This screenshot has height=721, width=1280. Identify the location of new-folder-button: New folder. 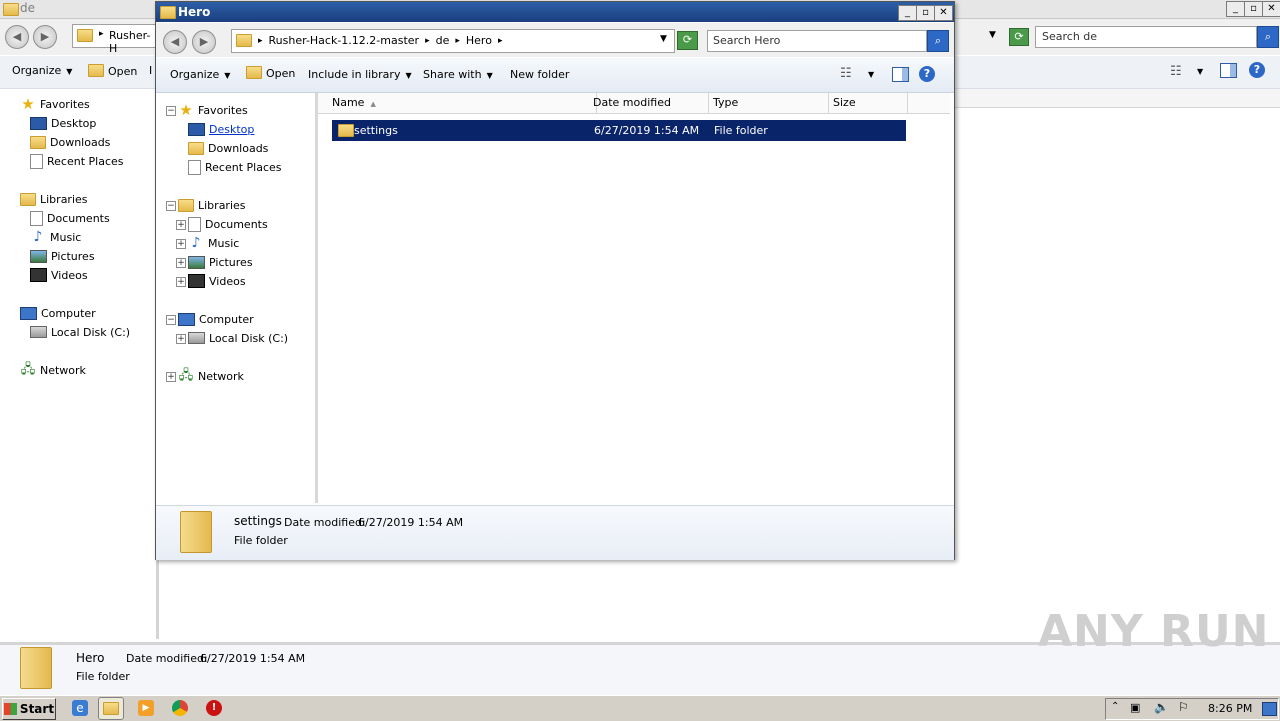
(539, 74).